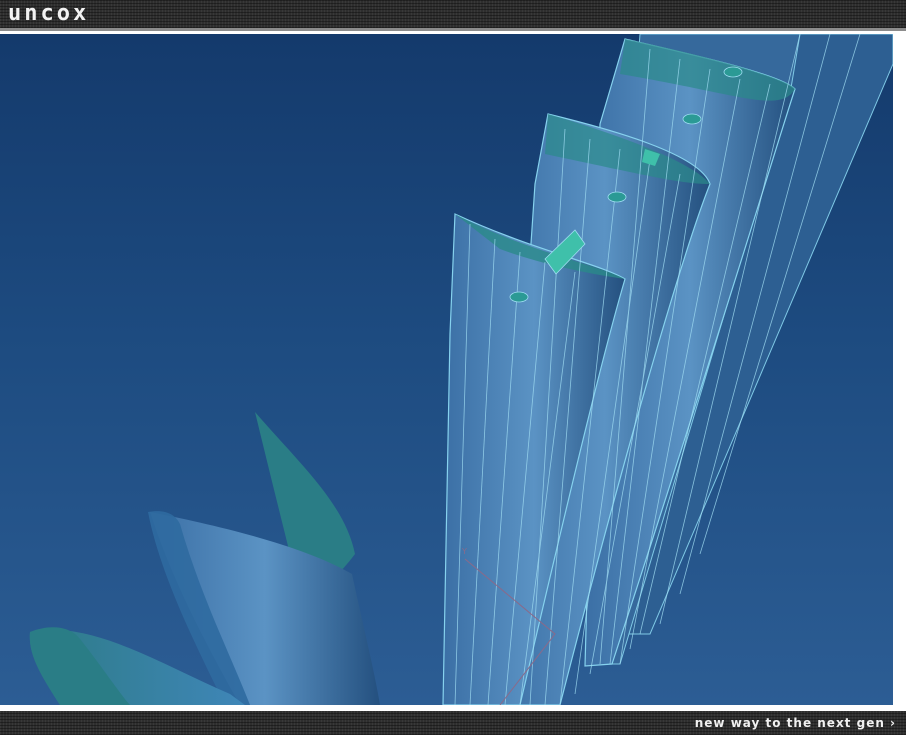 This screenshot has width=906, height=735. I want to click on divider, so click(453, 29).